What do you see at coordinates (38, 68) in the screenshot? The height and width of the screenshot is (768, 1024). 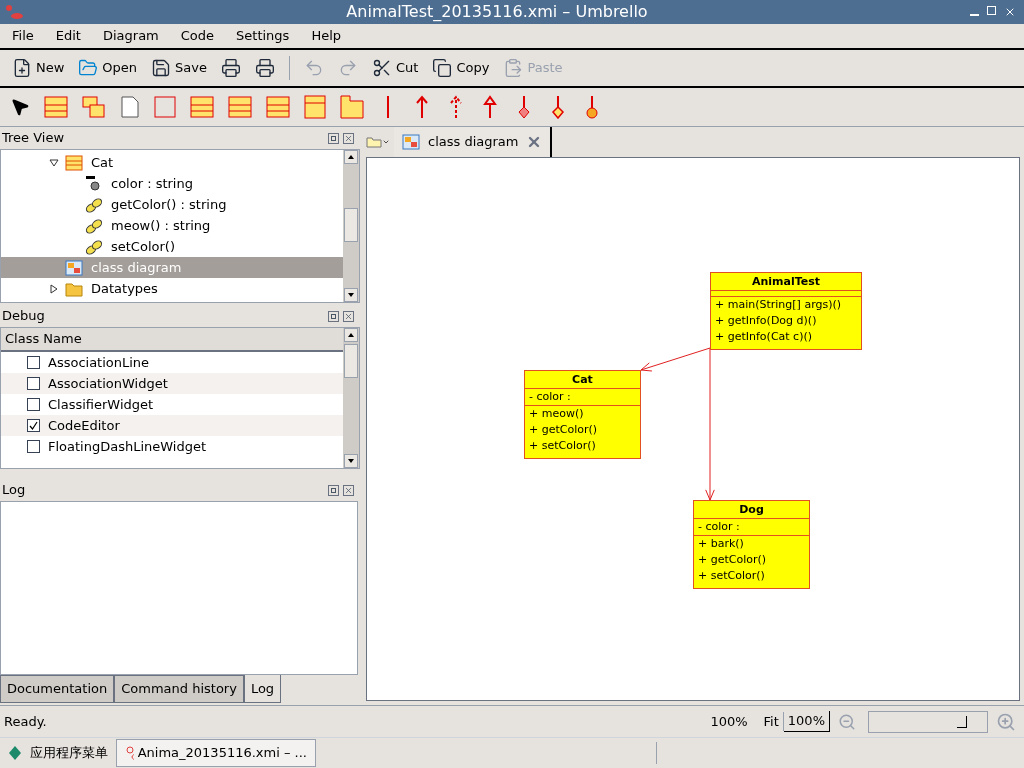 I see `toolbar-button: New` at bounding box center [38, 68].